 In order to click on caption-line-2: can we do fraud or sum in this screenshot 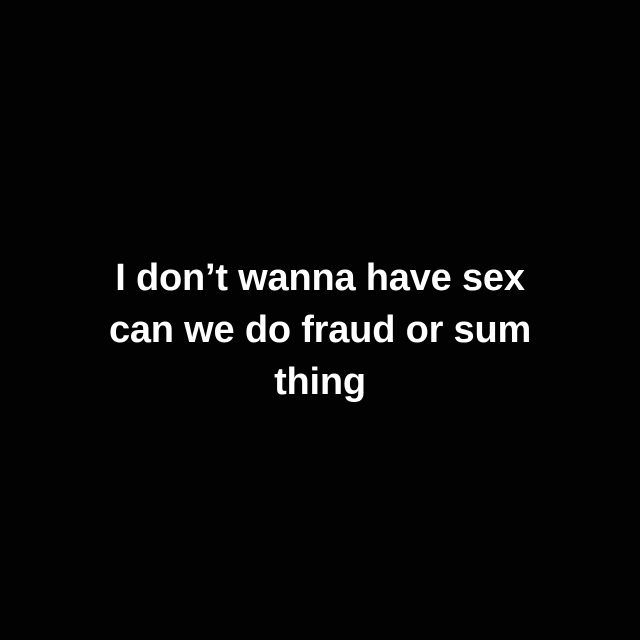, I will do `click(320, 330)`.